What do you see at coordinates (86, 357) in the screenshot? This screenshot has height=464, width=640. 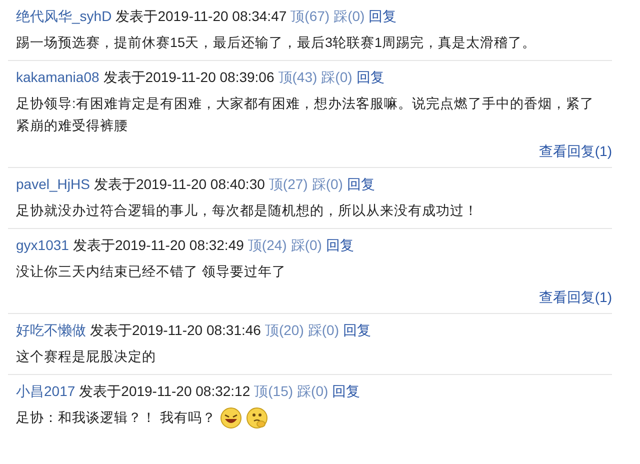 I see `comment-text: 这个赛程是屁股决定的` at bounding box center [86, 357].